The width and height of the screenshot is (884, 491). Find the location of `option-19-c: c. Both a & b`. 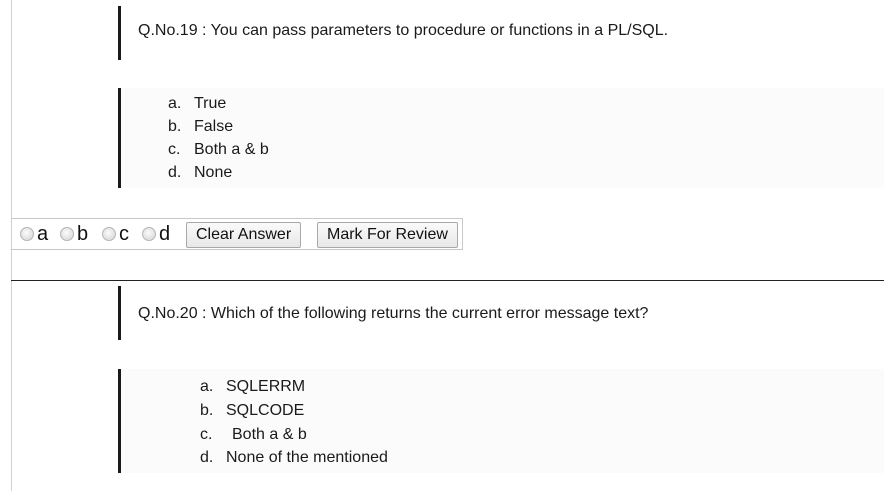

option-19-c: c. Both a & b is located at coordinates (218, 150).